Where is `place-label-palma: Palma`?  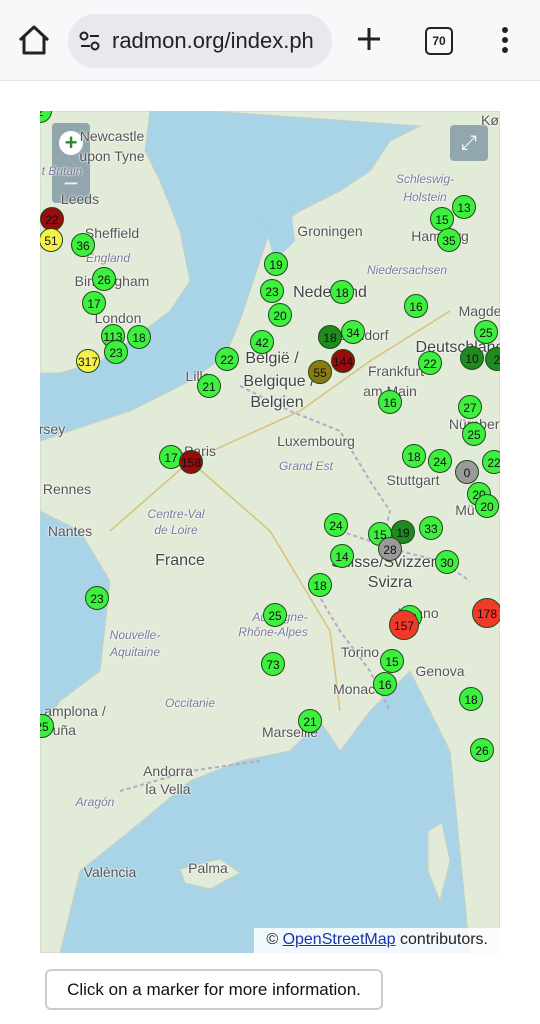 place-label-palma: Palma is located at coordinates (208, 868).